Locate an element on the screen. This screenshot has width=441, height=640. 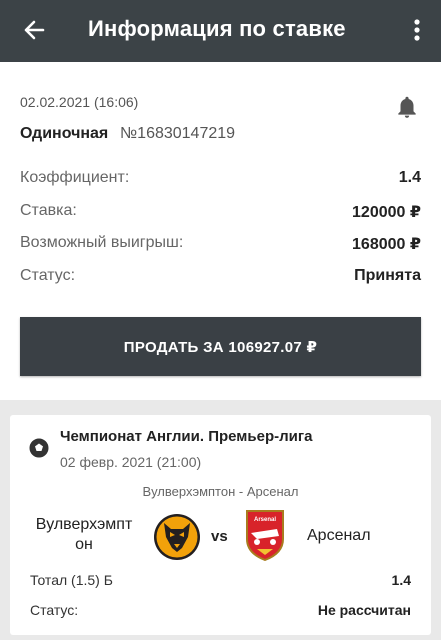
back-button is located at coordinates (34, 30).